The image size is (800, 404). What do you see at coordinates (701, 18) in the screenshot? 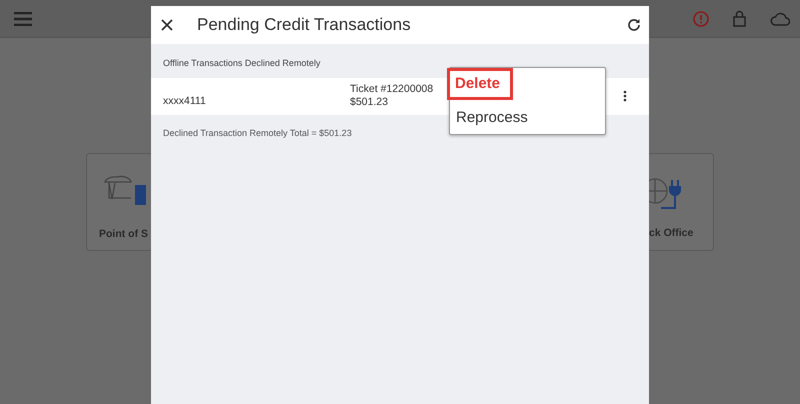
I see `alert-icon` at bounding box center [701, 18].